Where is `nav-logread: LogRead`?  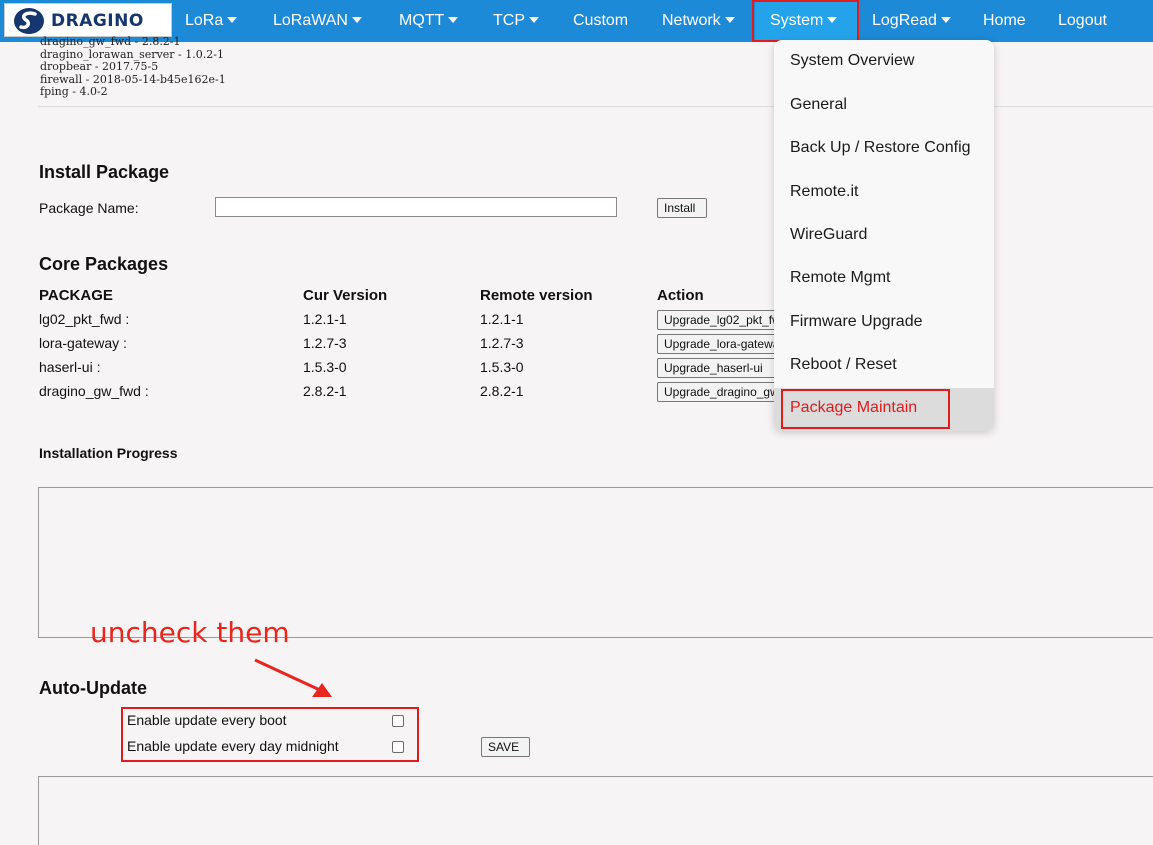 nav-logread: LogRead is located at coordinates (911, 21).